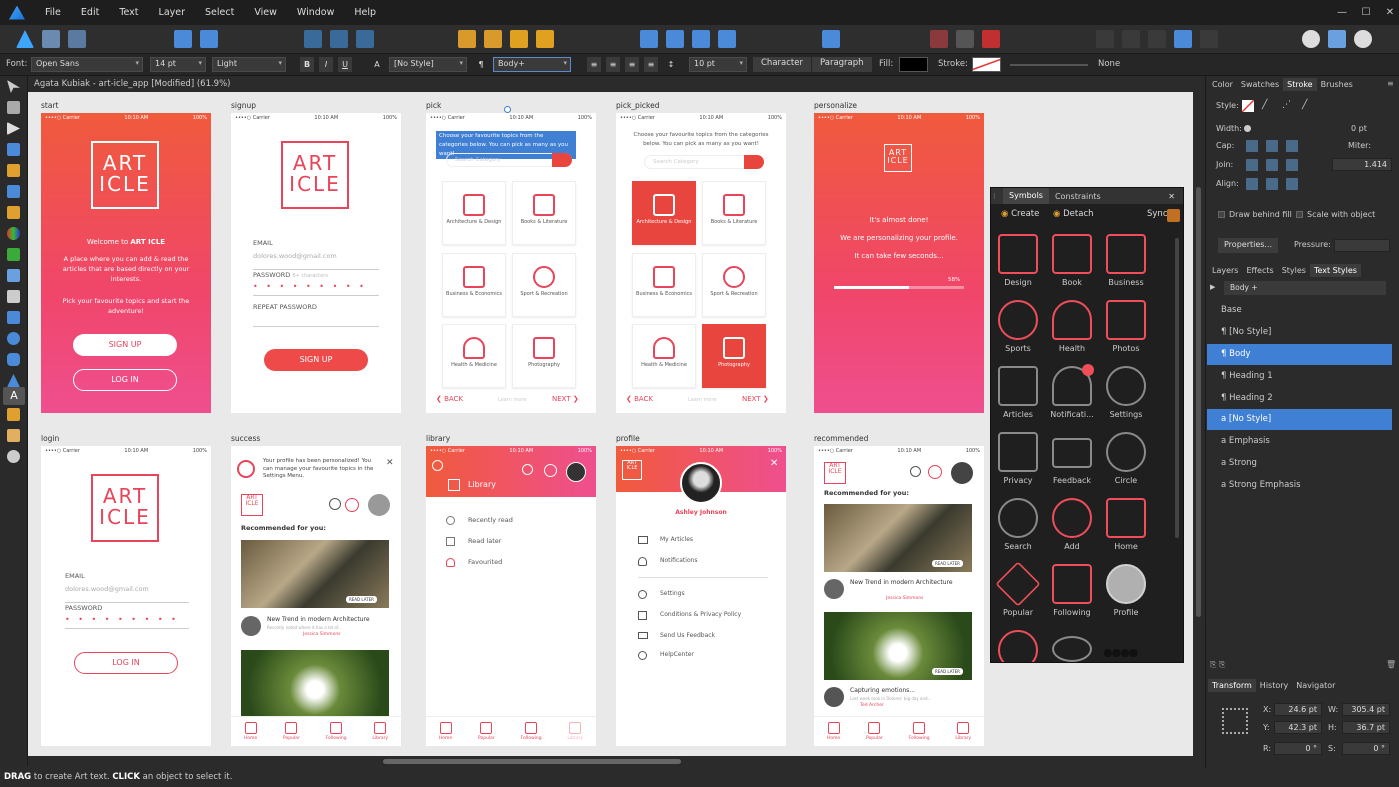 The image size is (1399, 787). I want to click on tab-symbols: Symbols, so click(1026, 196).